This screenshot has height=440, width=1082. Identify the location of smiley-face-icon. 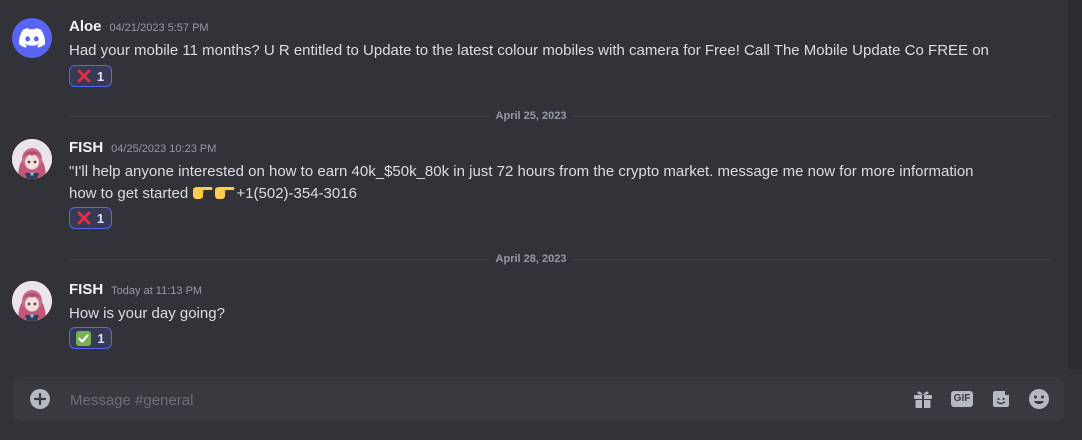
(1039, 399).